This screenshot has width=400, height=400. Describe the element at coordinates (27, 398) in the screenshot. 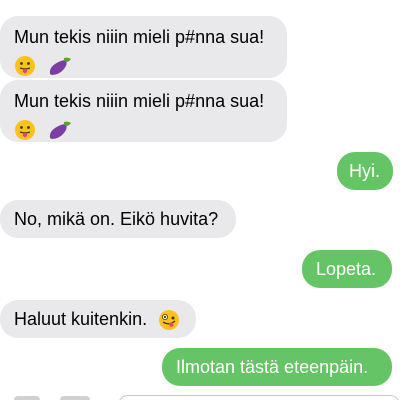

I see `camera-icon` at that location.